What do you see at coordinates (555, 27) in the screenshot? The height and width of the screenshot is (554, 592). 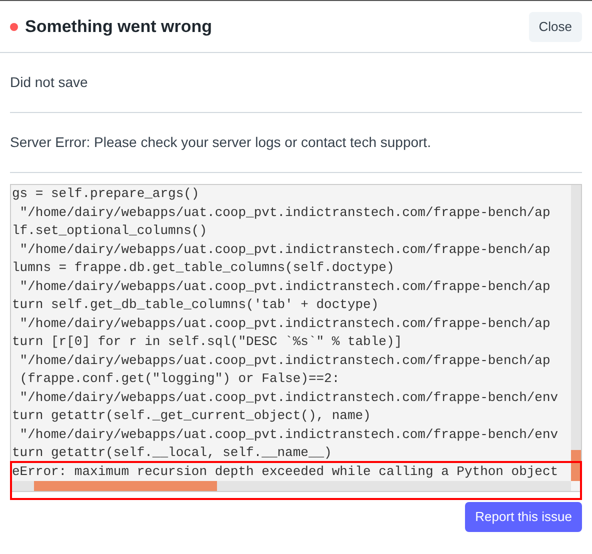 I see `close-button: Close` at bounding box center [555, 27].